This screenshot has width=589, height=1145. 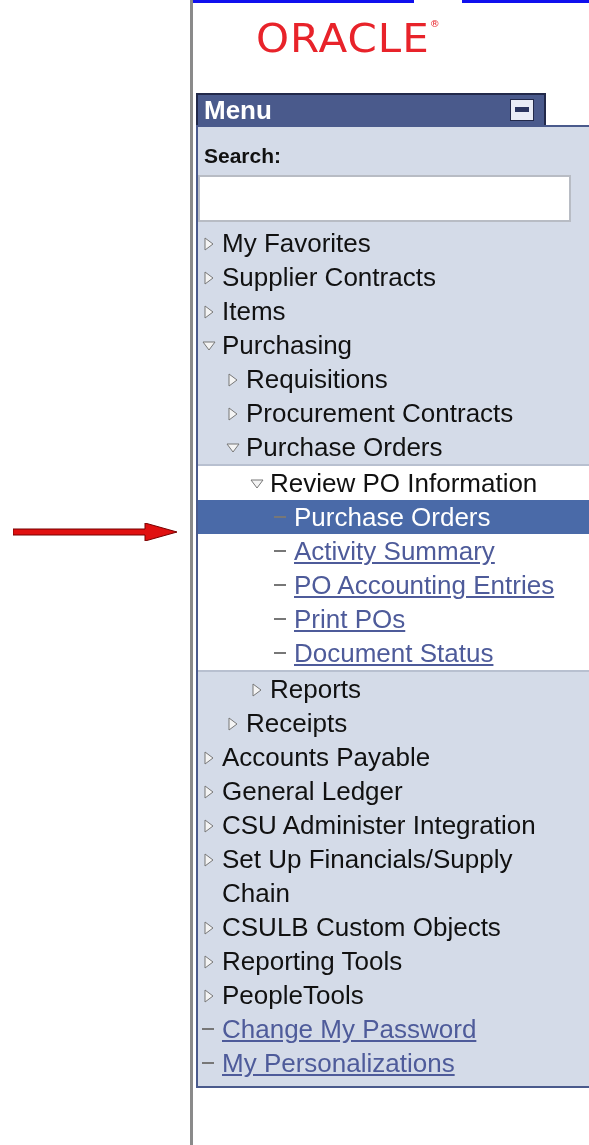 I want to click on menu-folder: Procurement Contracts, so click(x=411, y=413).